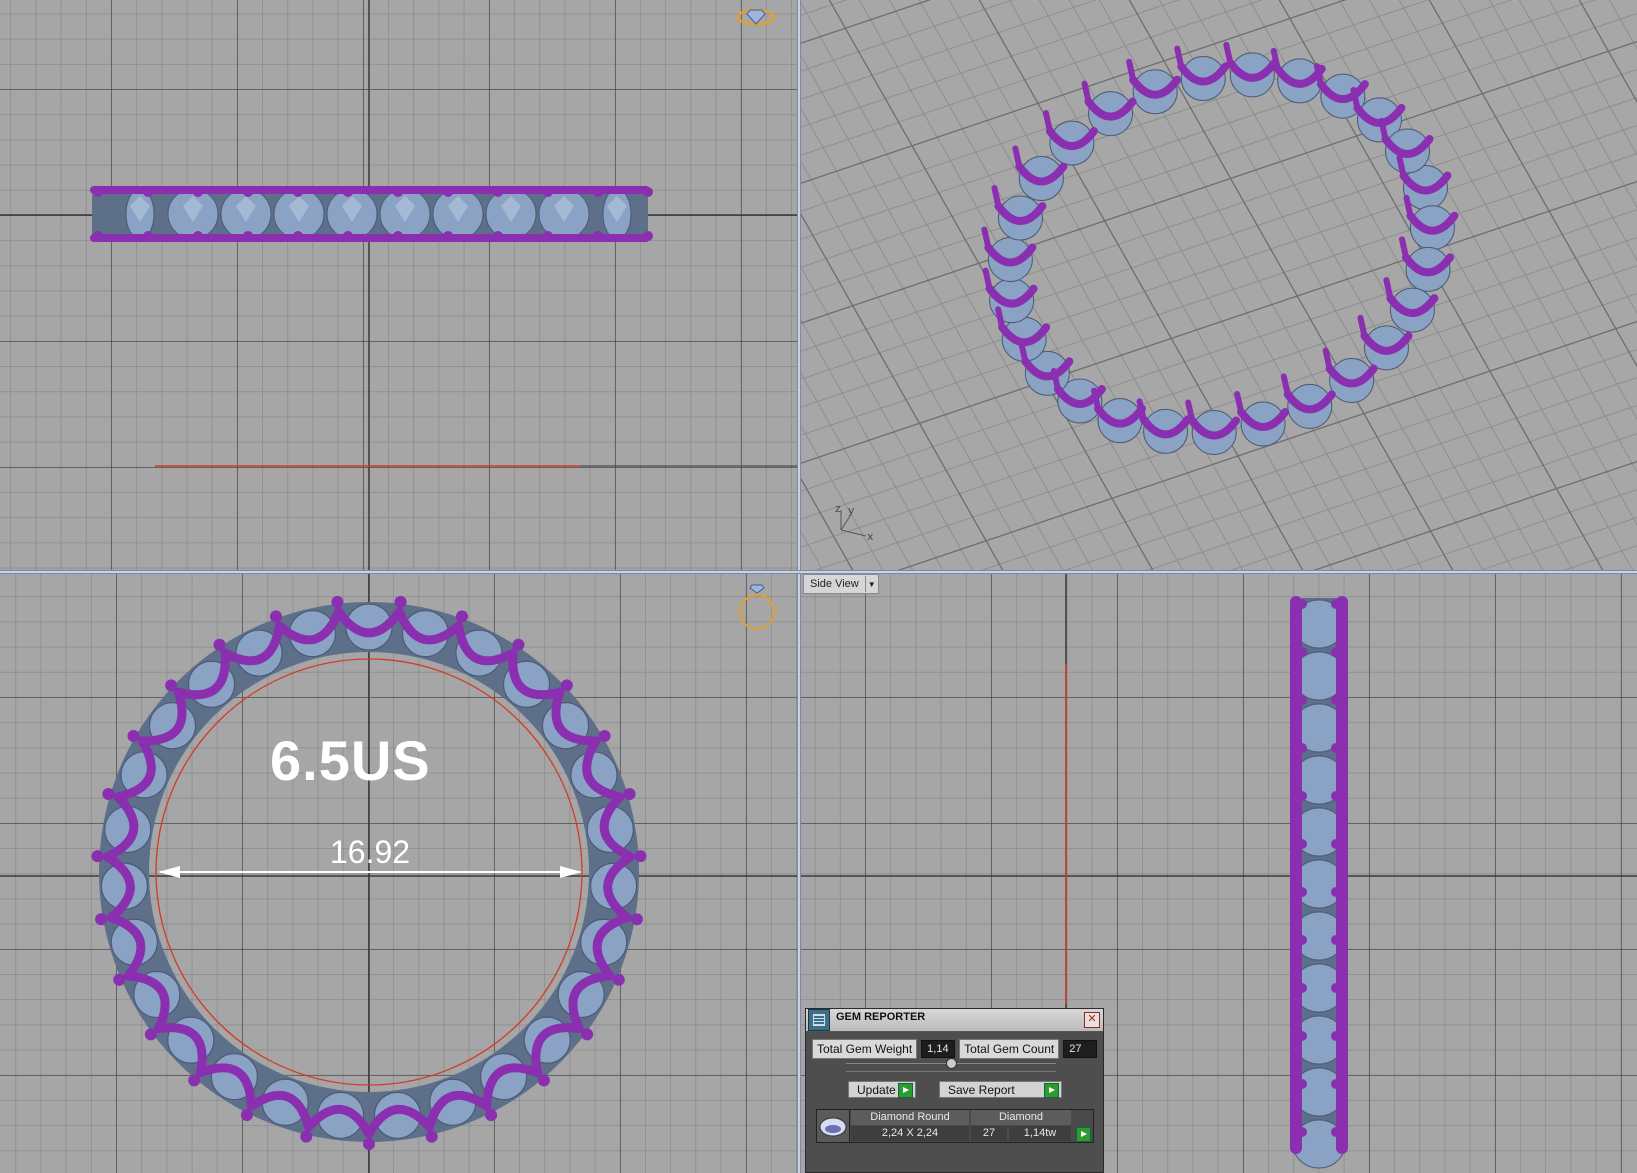  I want to click on save-report-label: Save Report, so click(981, 1089).